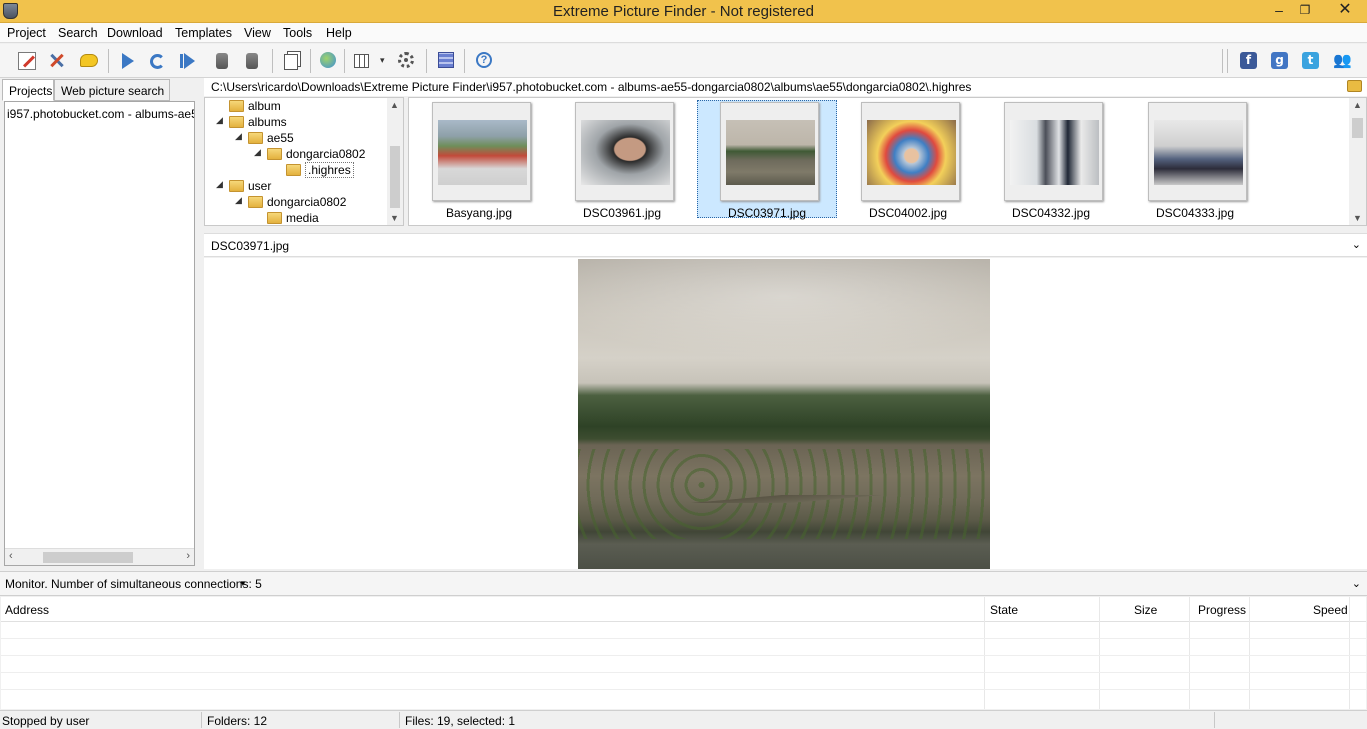 Image resolution: width=1367 pixels, height=729 pixels. Describe the element at coordinates (28, 90) in the screenshot. I see `tab-projects: Projects` at that location.